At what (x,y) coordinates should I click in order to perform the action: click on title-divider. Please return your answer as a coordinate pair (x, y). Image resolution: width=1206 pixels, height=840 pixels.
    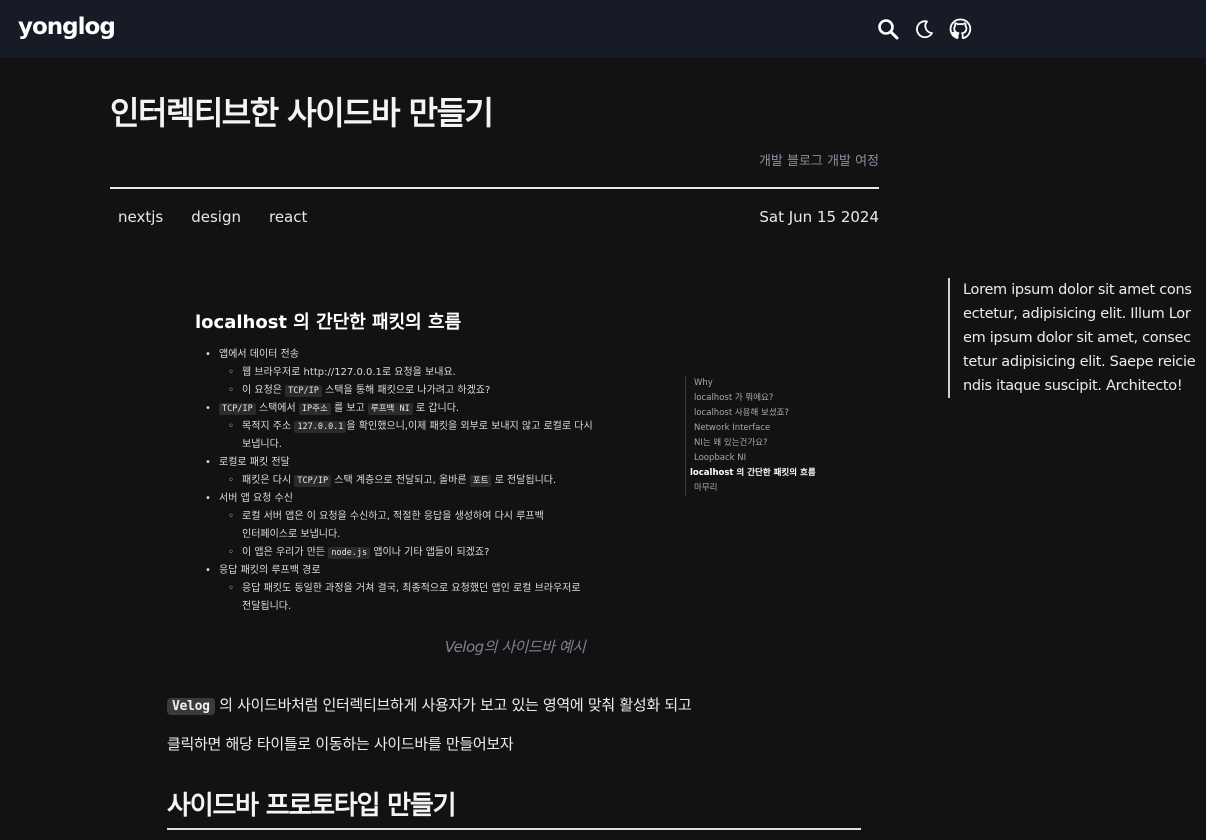
    Looking at the image, I should click on (494, 188).